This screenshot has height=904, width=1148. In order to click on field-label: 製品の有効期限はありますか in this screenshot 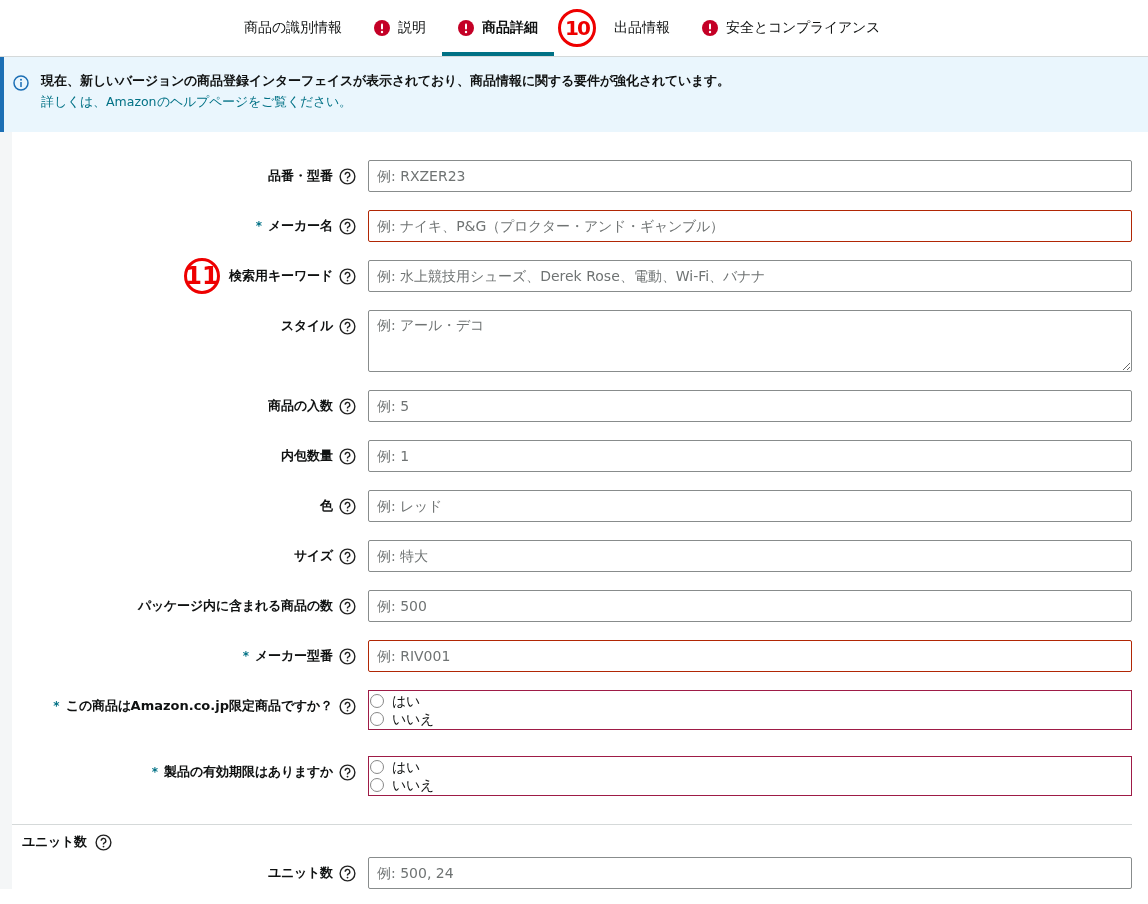, I will do `click(248, 772)`.